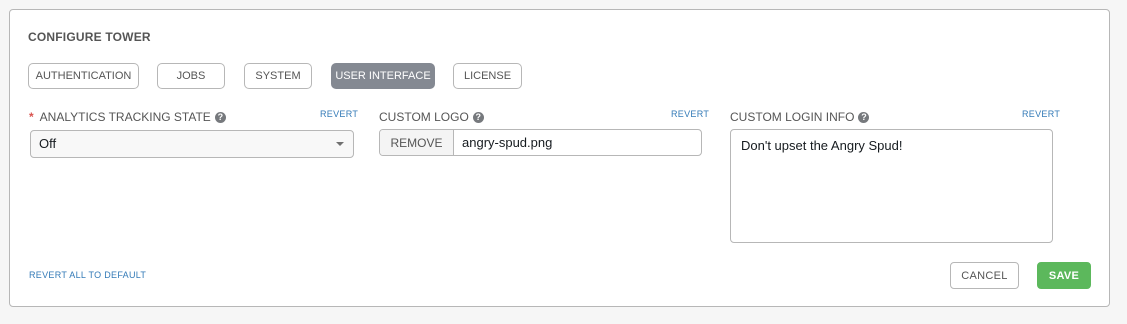 This screenshot has height=324, width=1127. Describe the element at coordinates (278, 76) in the screenshot. I see `tab-system: SYSTEM` at that location.